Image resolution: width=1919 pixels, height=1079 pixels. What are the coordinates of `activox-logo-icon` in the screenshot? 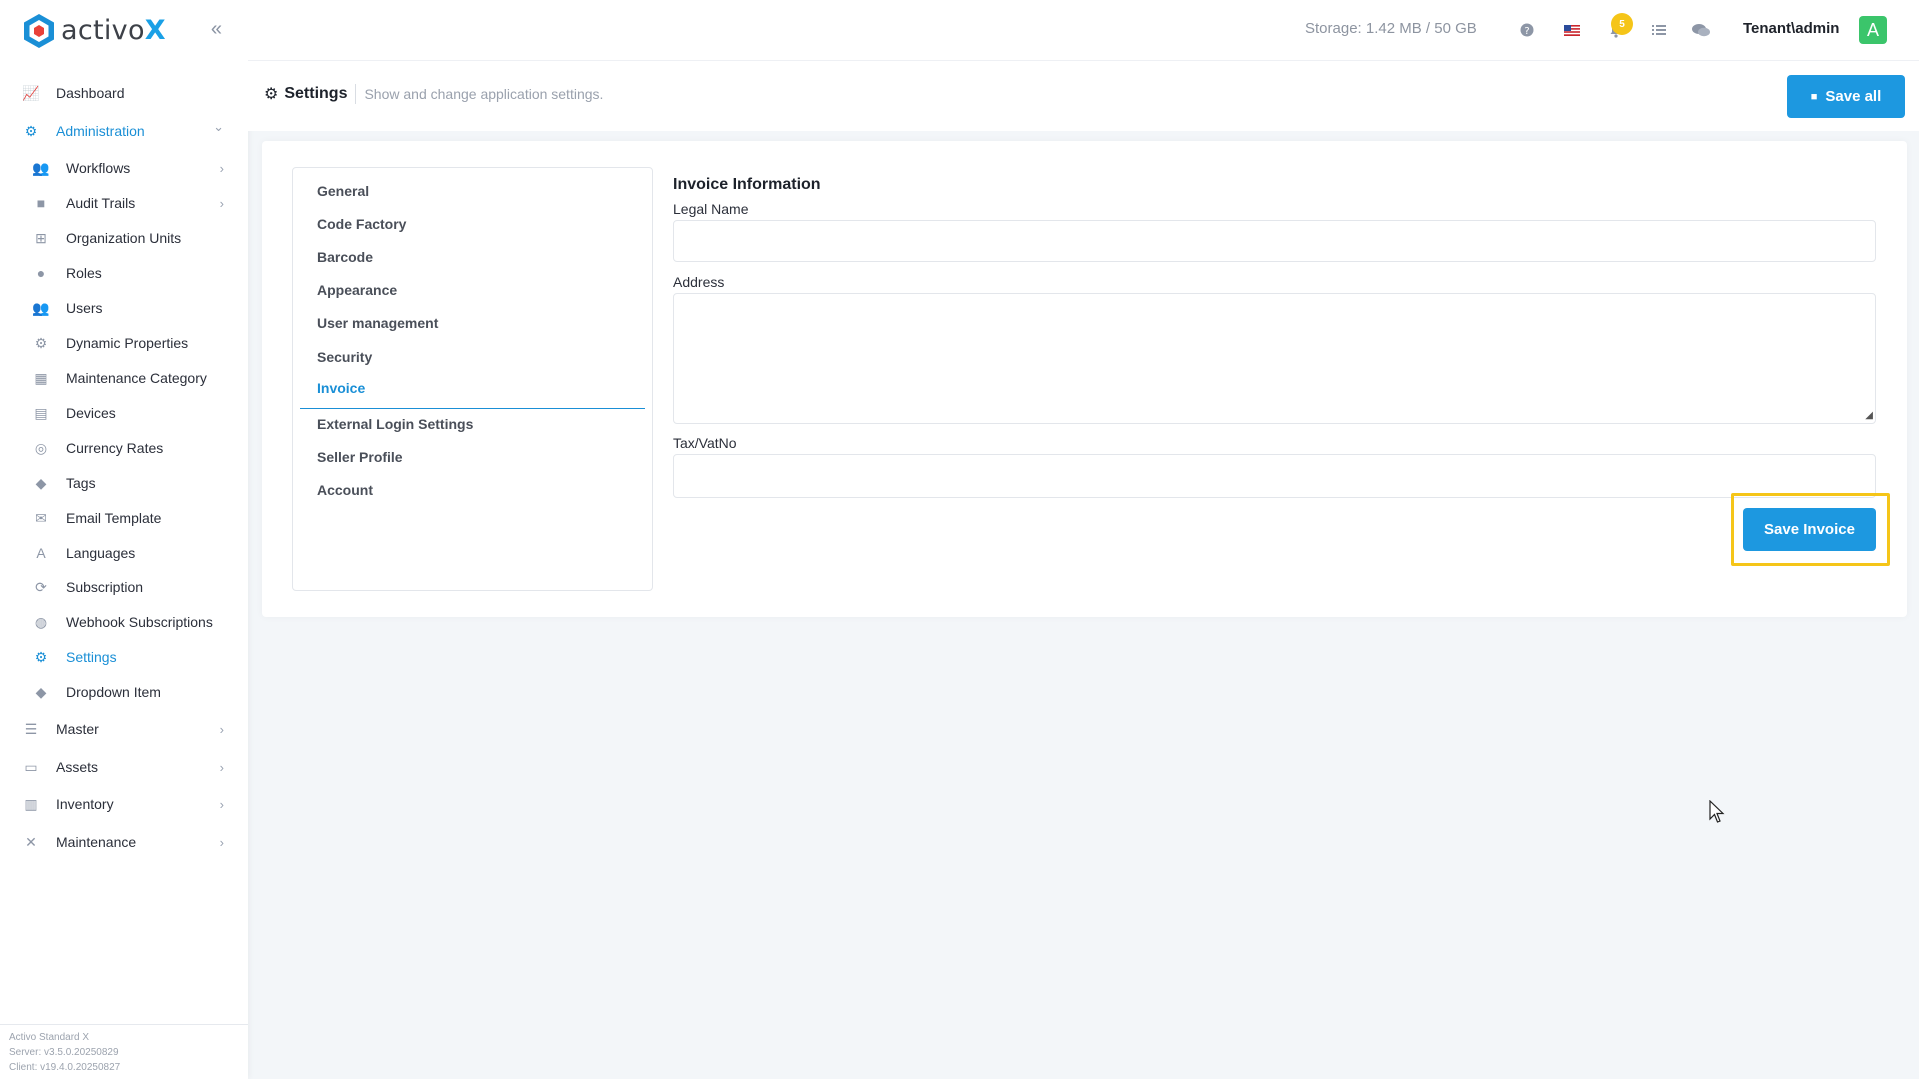 It's located at (39, 31).